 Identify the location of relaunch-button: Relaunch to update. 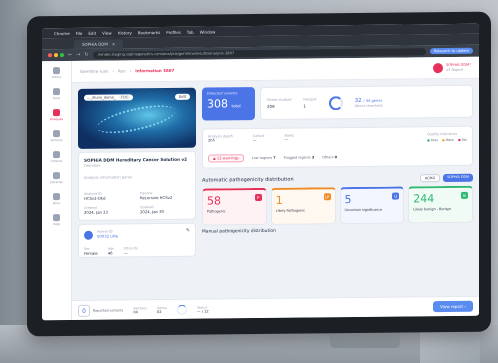
(451, 51).